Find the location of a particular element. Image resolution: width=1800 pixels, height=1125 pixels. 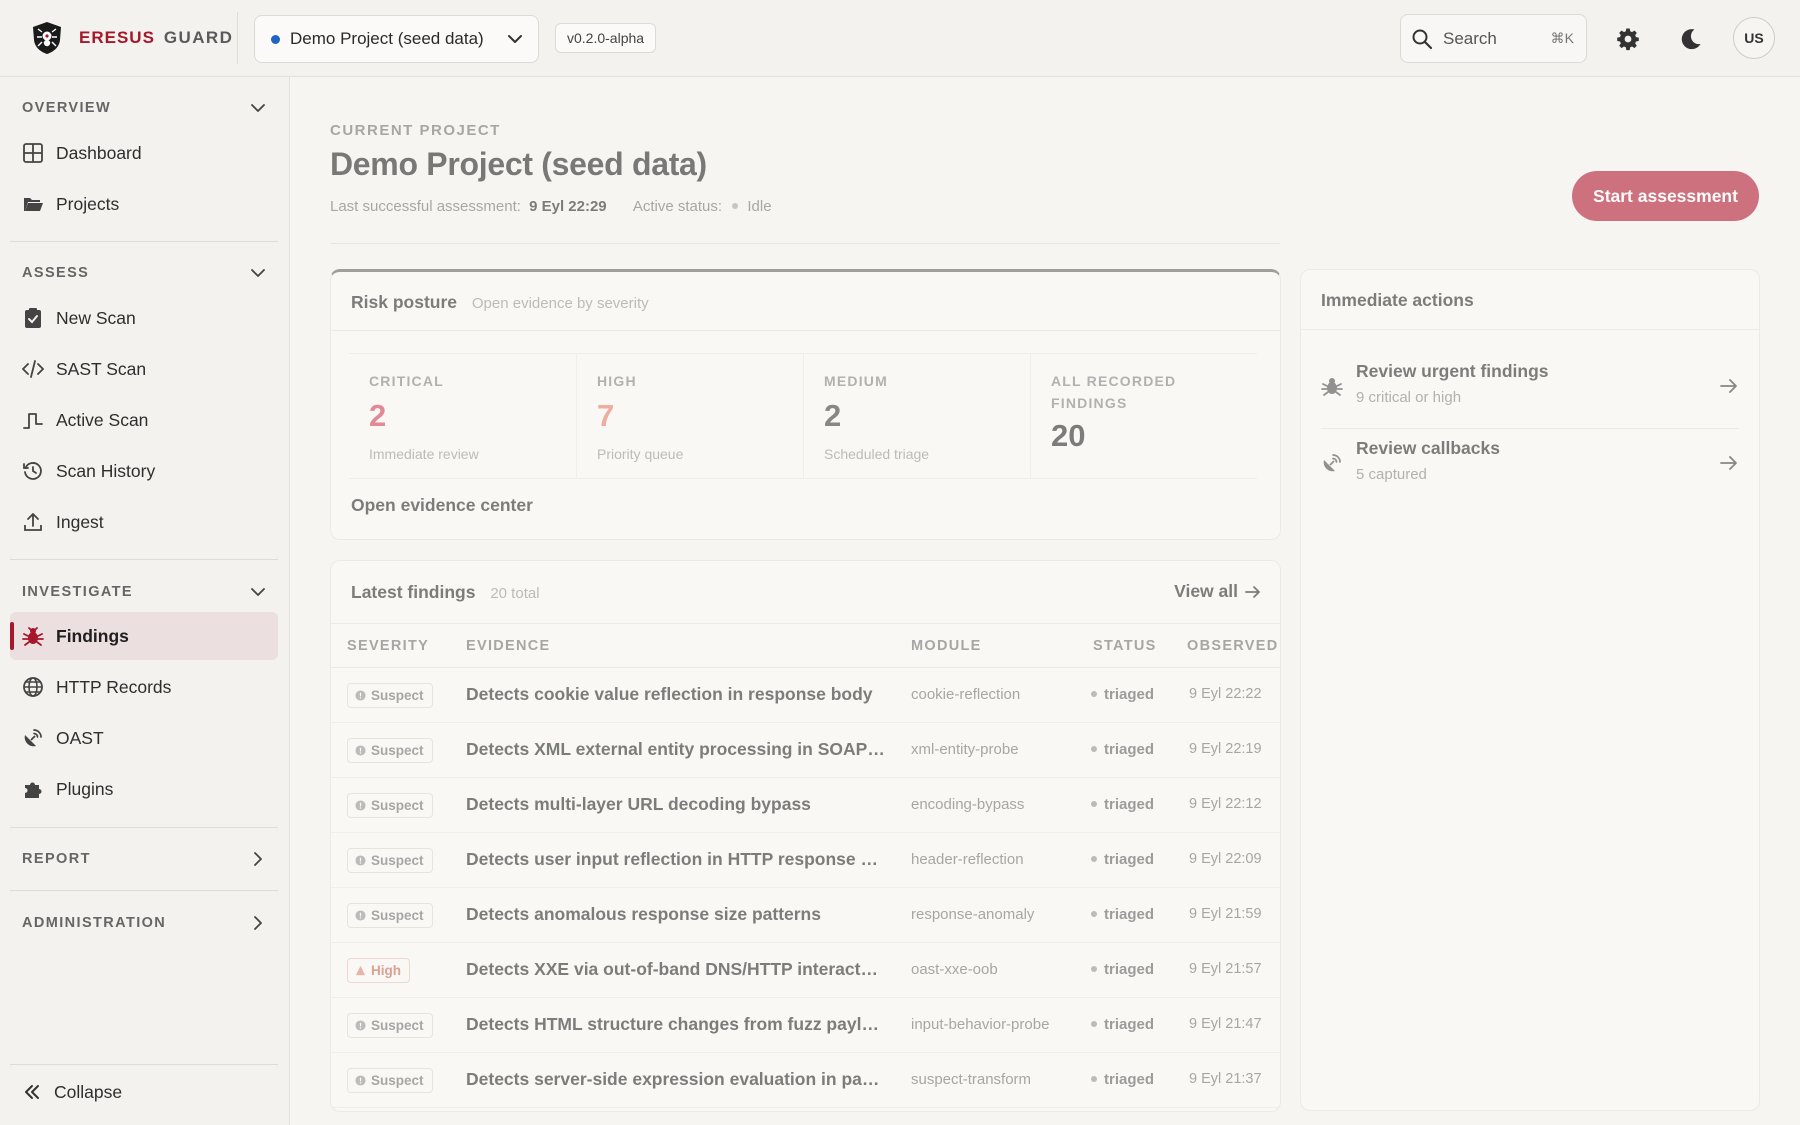

sidebar-item-http-records: HTTP Records is located at coordinates (144, 687).